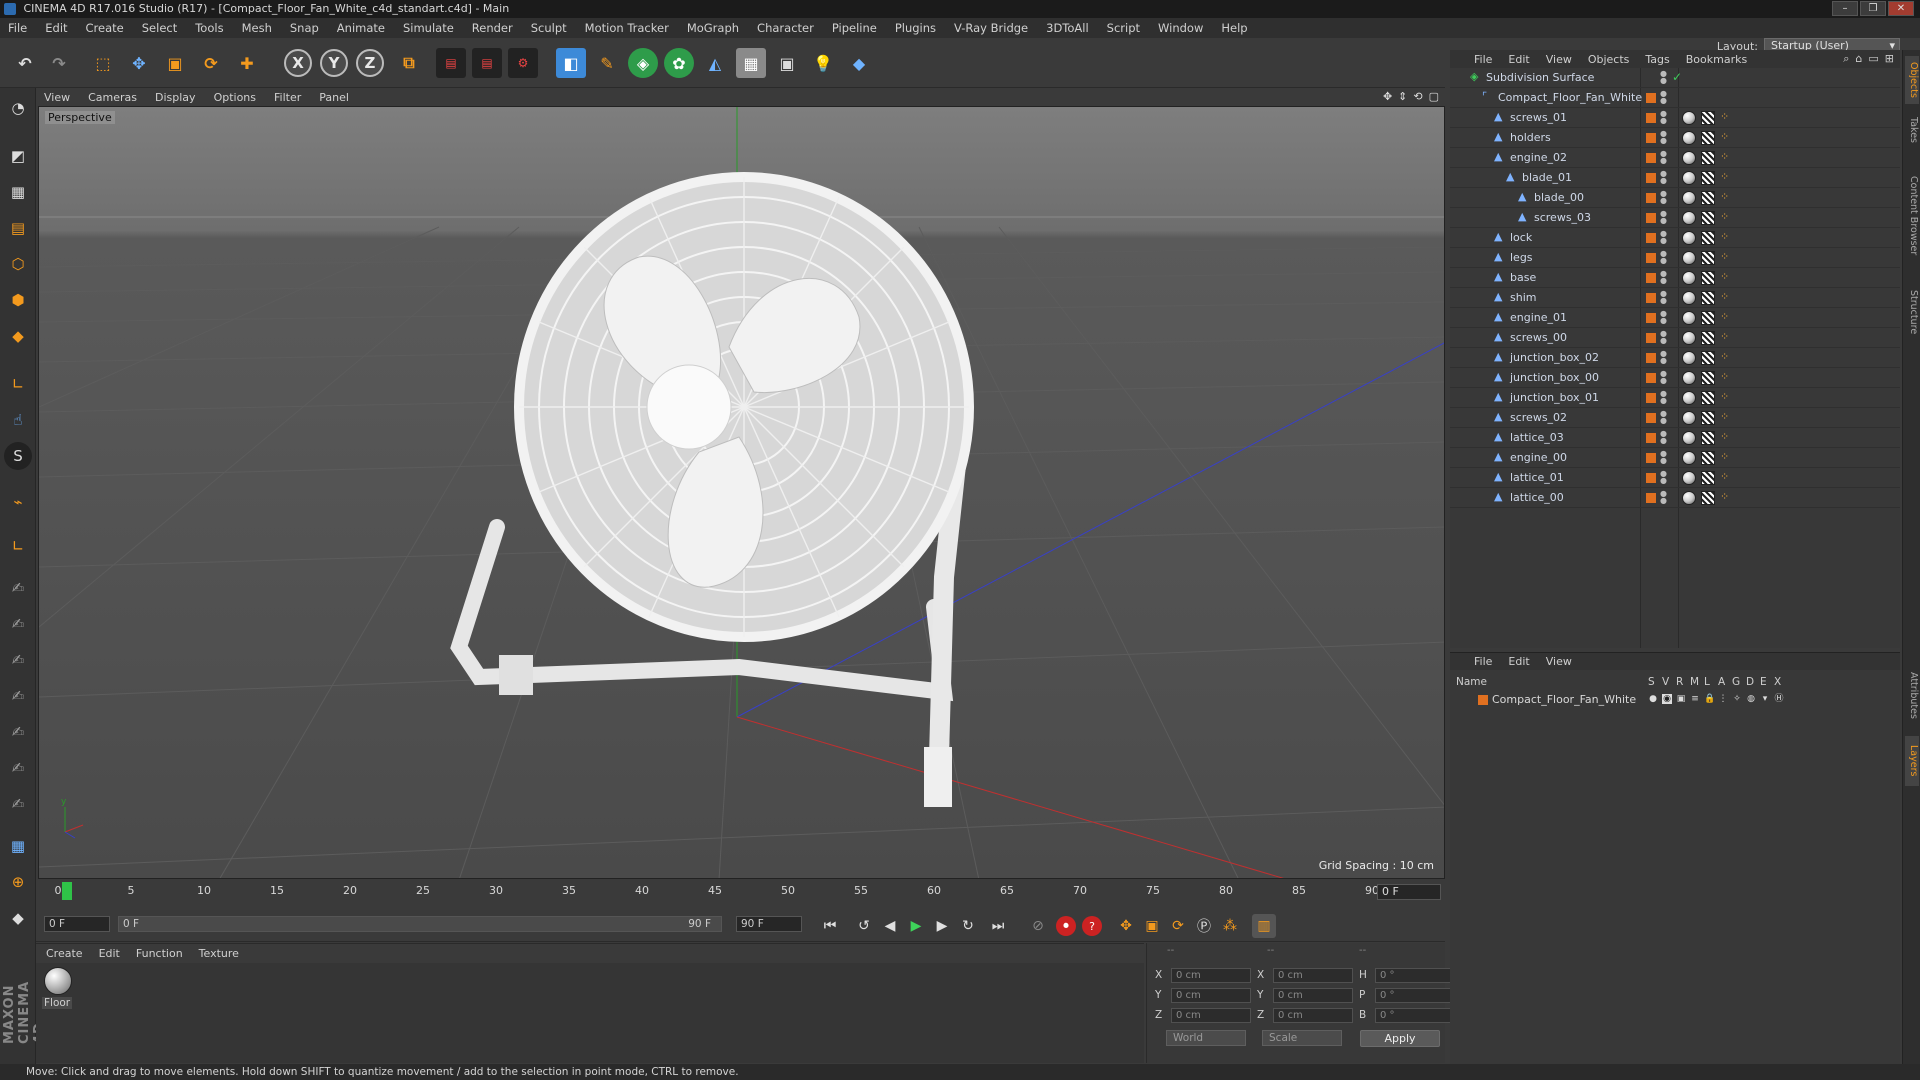 The width and height of the screenshot is (1920, 1080). I want to click on object-name: holders, so click(1530, 137).